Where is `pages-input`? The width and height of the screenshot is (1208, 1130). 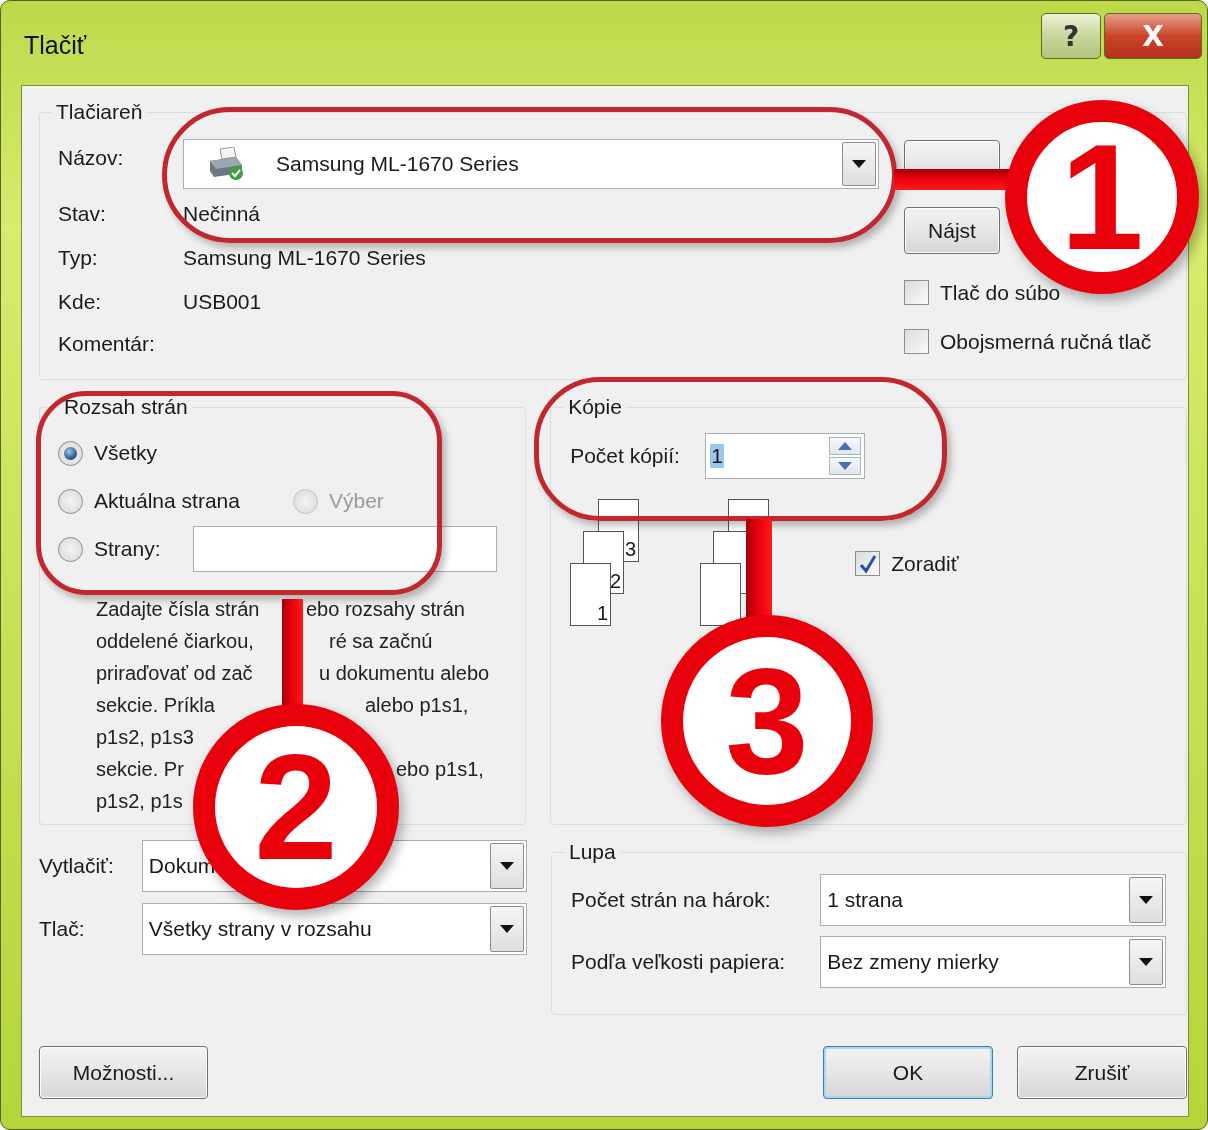 pages-input is located at coordinates (345, 549).